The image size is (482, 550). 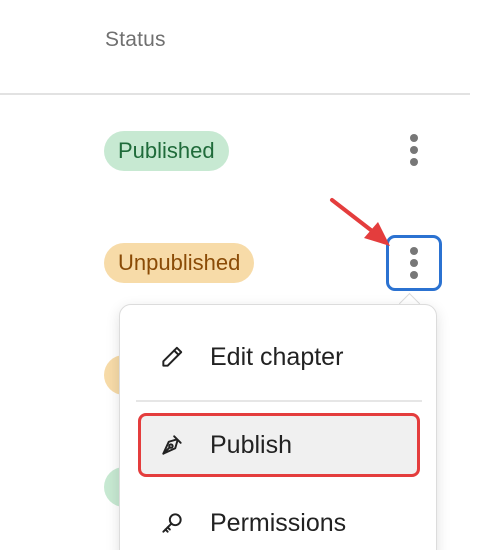 I want to click on row-actions-button, so click(x=414, y=150).